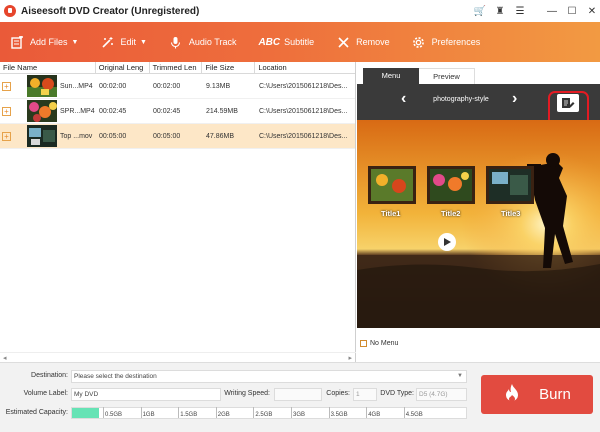 This screenshot has width=600, height=432. I want to click on subtitle-button: ABC Subtitle, so click(286, 42).